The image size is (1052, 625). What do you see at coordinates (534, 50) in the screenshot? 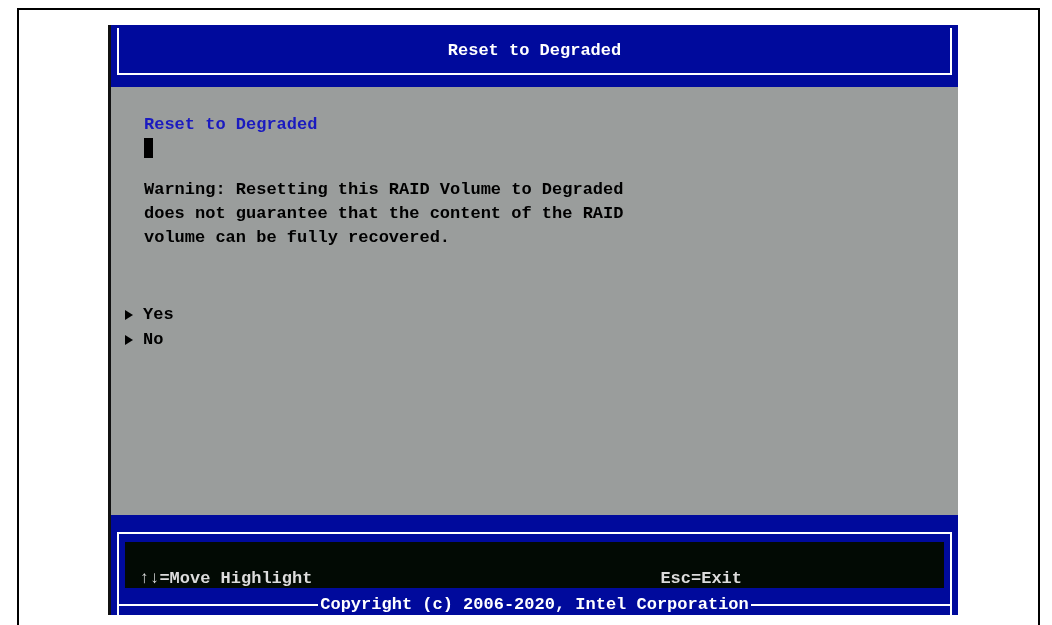
I see `window-title: Reset to Degraded` at bounding box center [534, 50].